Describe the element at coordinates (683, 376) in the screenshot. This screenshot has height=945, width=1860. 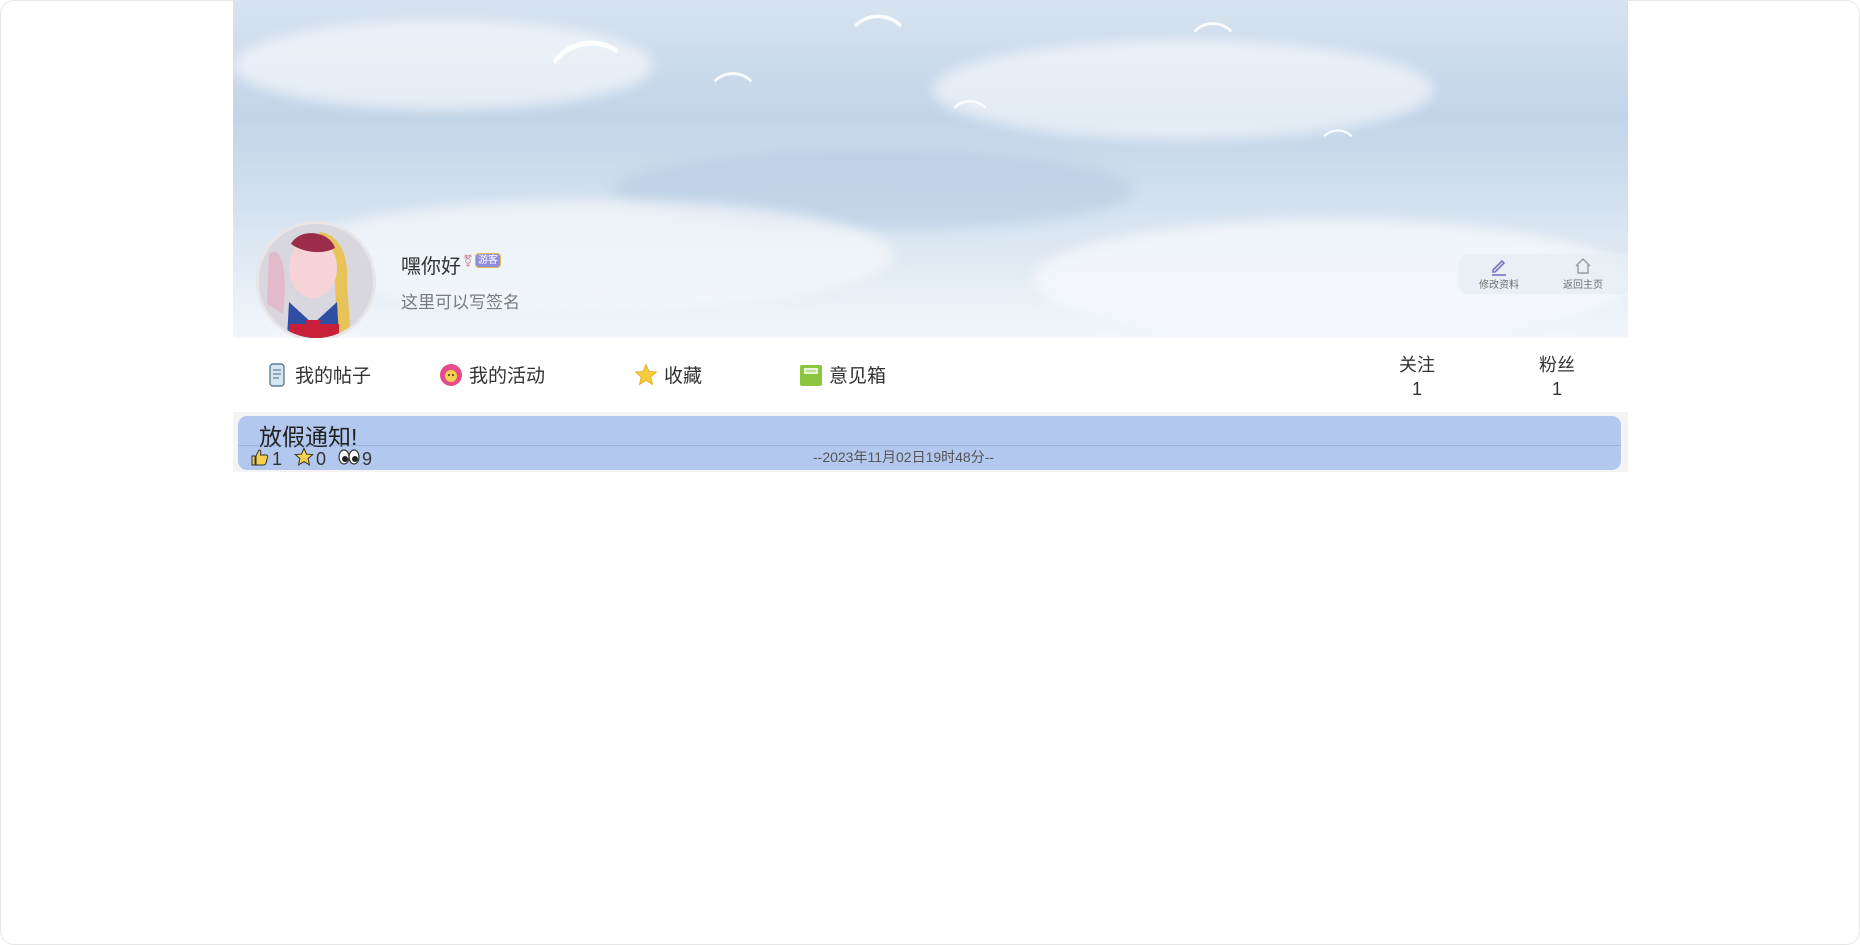
I see `tab-favorites-label: 收藏` at that location.